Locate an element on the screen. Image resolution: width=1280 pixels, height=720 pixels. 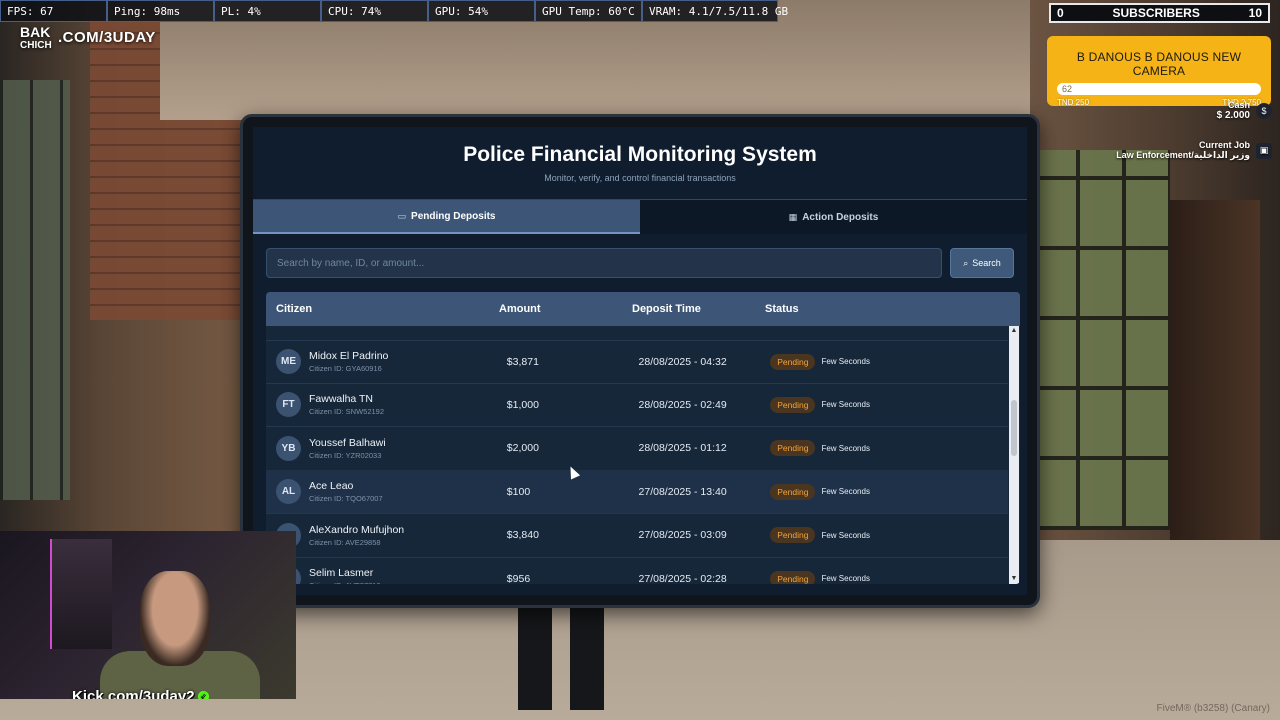
amount-cell: $1,000 is located at coordinates (522, 404).